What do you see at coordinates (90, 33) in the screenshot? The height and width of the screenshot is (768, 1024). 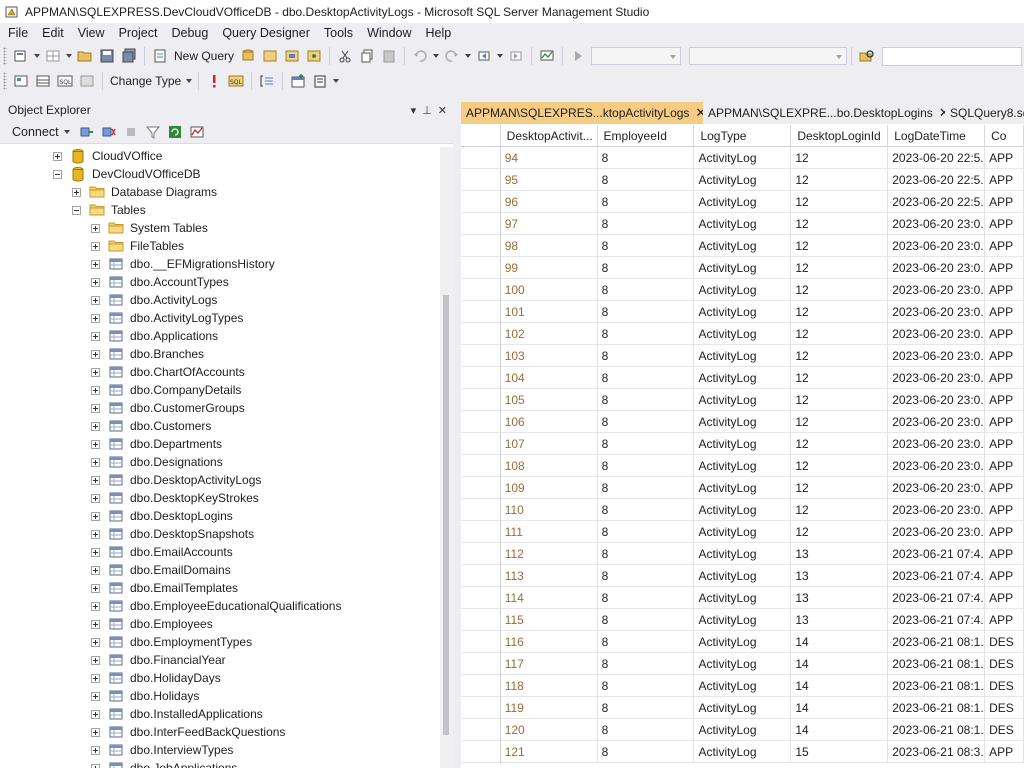 I see `menu-view: View` at bounding box center [90, 33].